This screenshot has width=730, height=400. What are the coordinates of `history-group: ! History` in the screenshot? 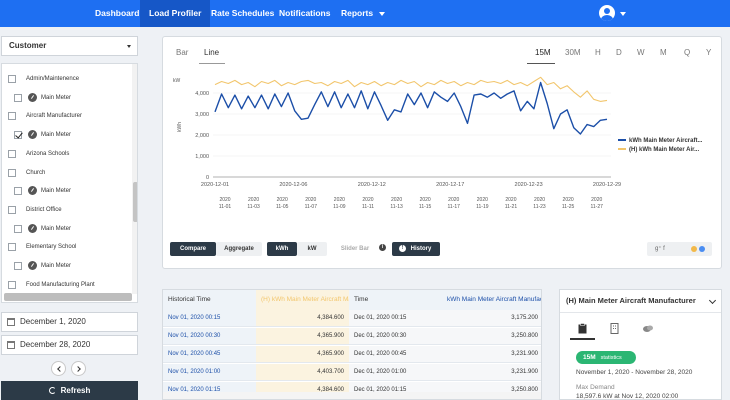 It's located at (416, 249).